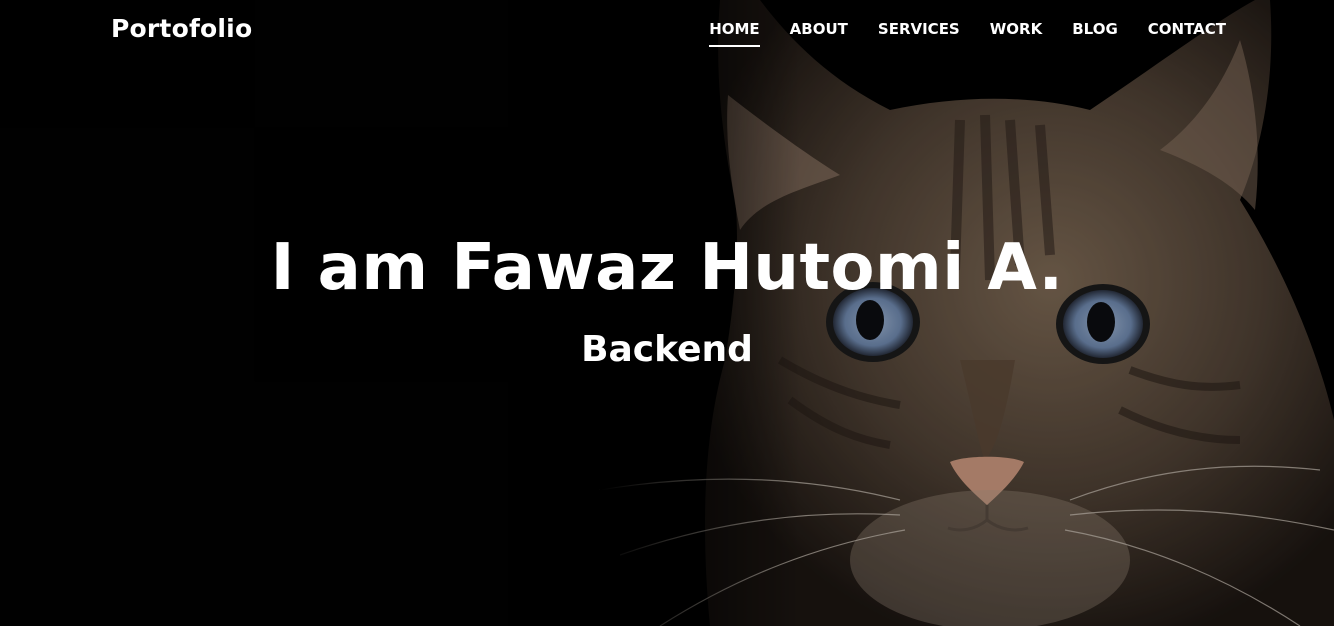 This screenshot has width=1334, height=626. I want to click on nav-link-services: SERVICES, so click(919, 33).